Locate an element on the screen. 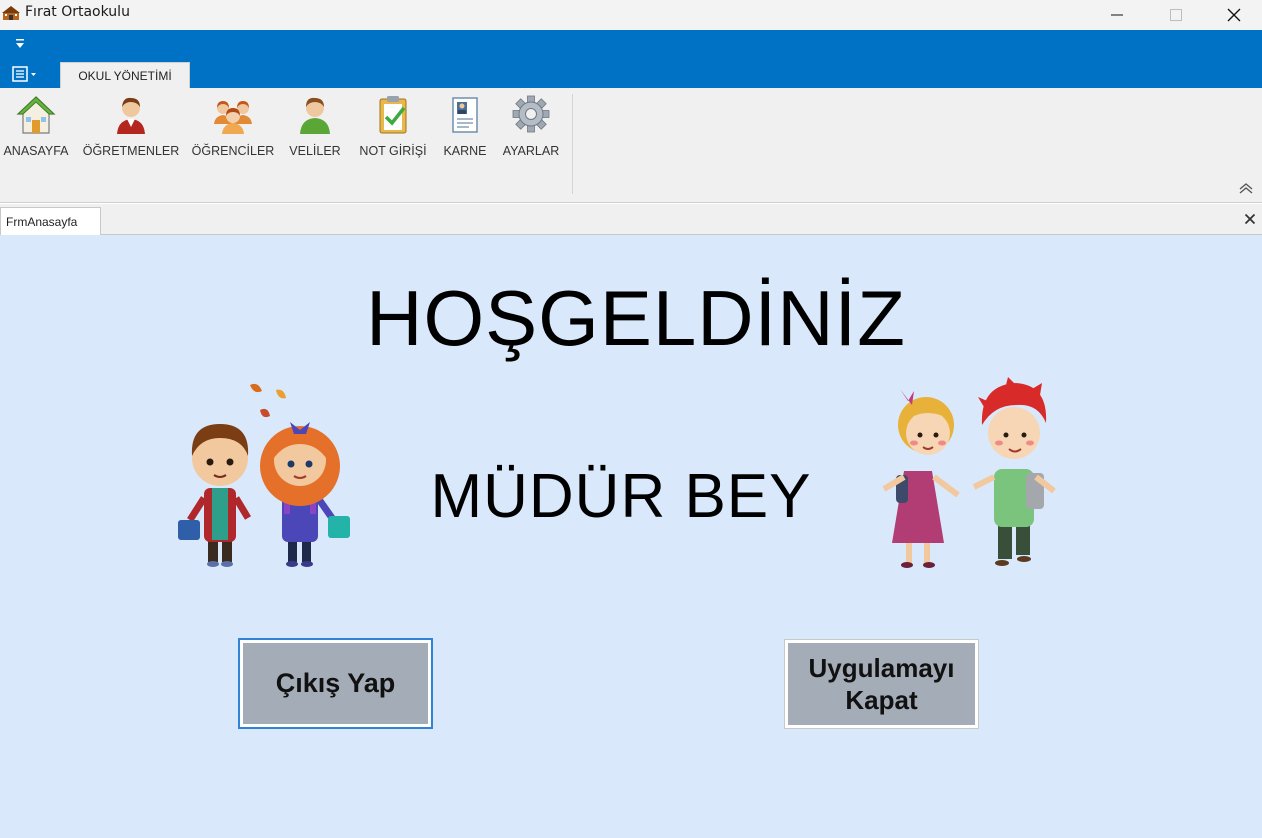  parent-icon is located at coordinates (315, 115).